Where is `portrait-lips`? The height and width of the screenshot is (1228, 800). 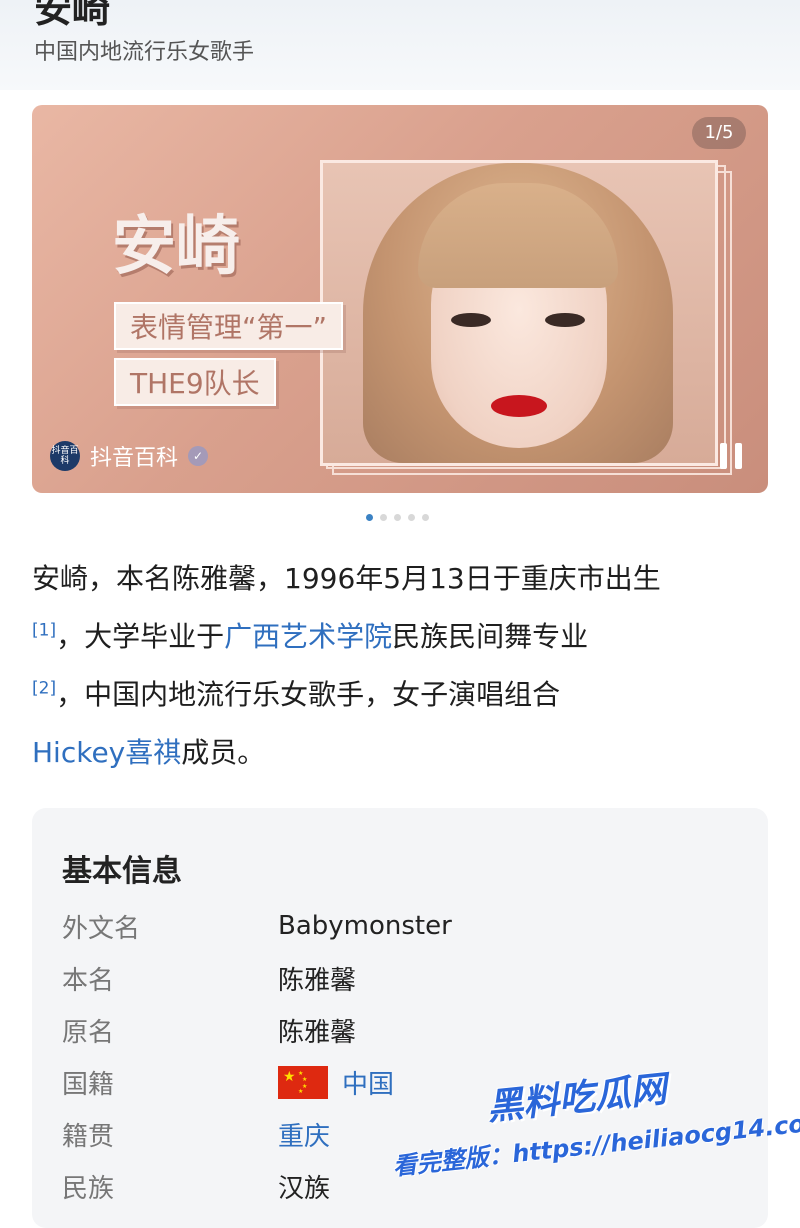 portrait-lips is located at coordinates (519, 406).